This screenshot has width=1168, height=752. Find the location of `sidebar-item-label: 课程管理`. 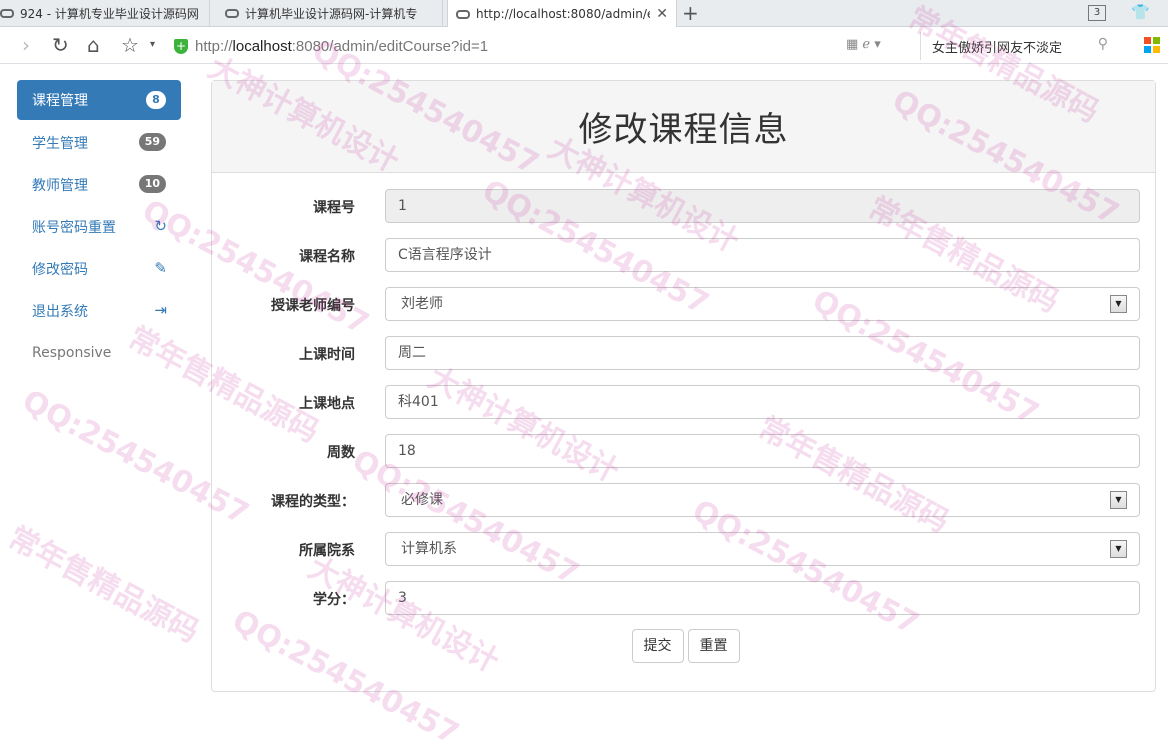

sidebar-item-label: 课程管理 is located at coordinates (60, 101).